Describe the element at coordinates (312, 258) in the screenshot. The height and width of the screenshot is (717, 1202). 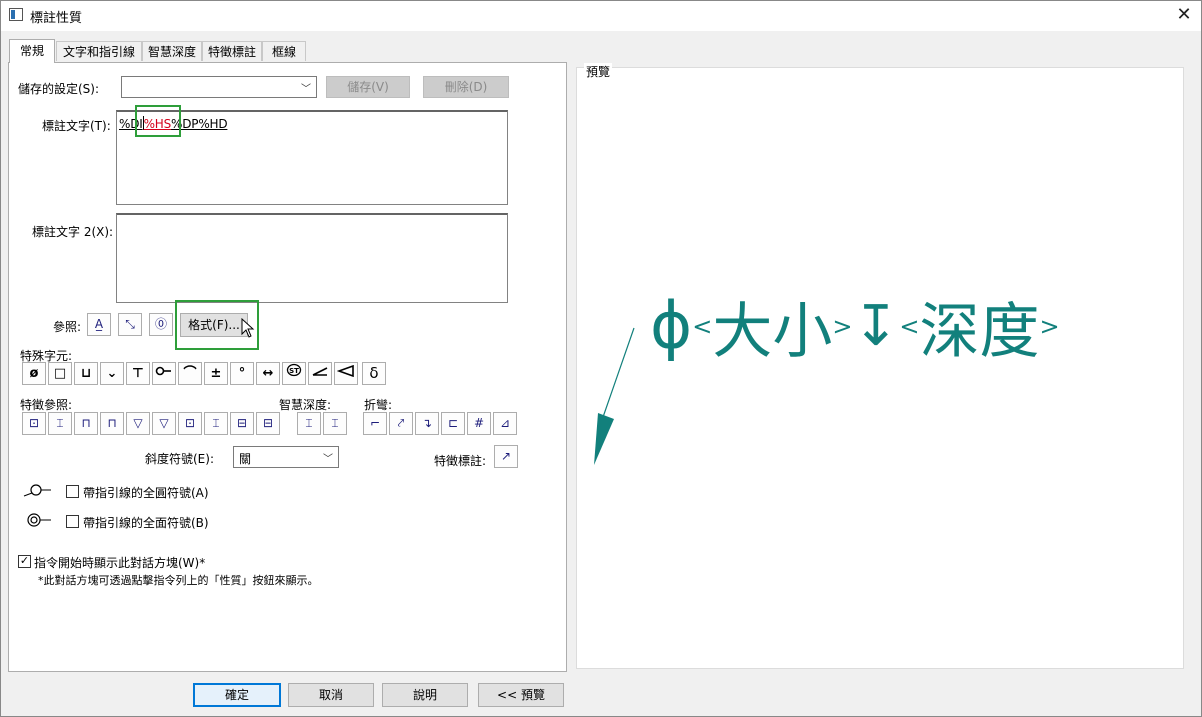
I see `callout-text2-field` at that location.